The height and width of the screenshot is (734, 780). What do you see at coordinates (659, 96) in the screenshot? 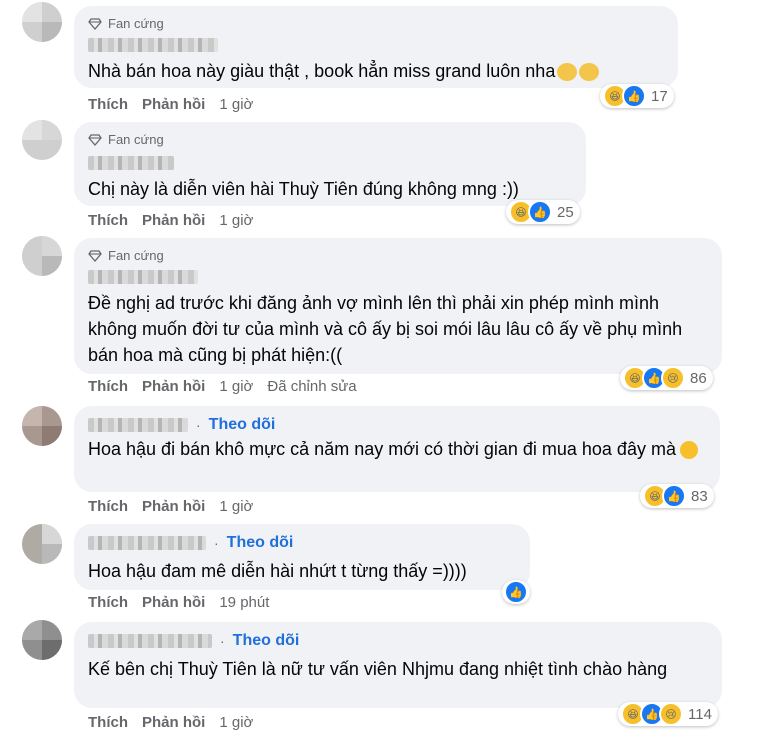
I see `reaction-count: 17` at bounding box center [659, 96].